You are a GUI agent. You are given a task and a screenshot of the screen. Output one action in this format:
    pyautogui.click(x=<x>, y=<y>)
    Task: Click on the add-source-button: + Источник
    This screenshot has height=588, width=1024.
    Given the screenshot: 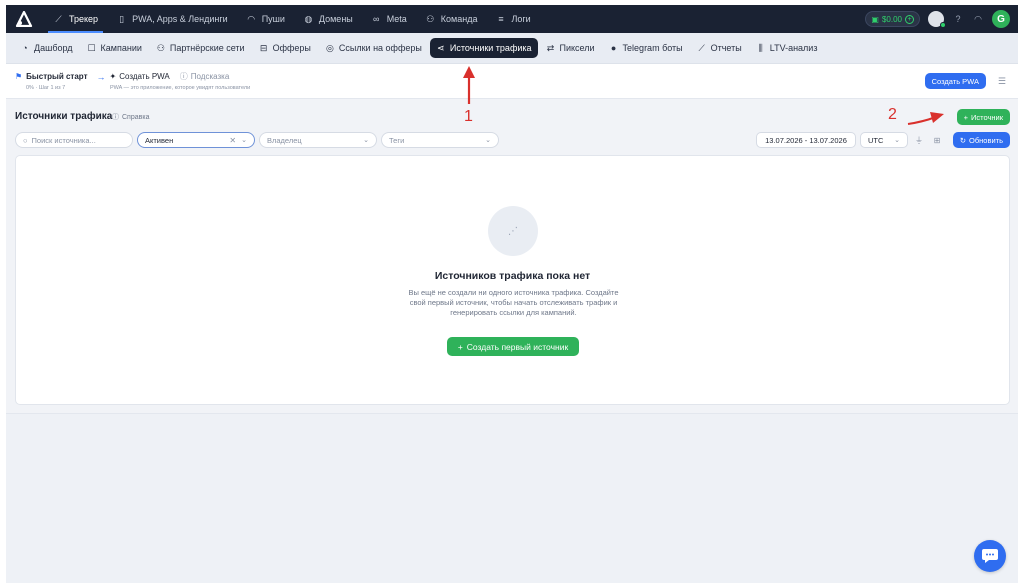 What is the action you would take?
    pyautogui.click(x=983, y=117)
    